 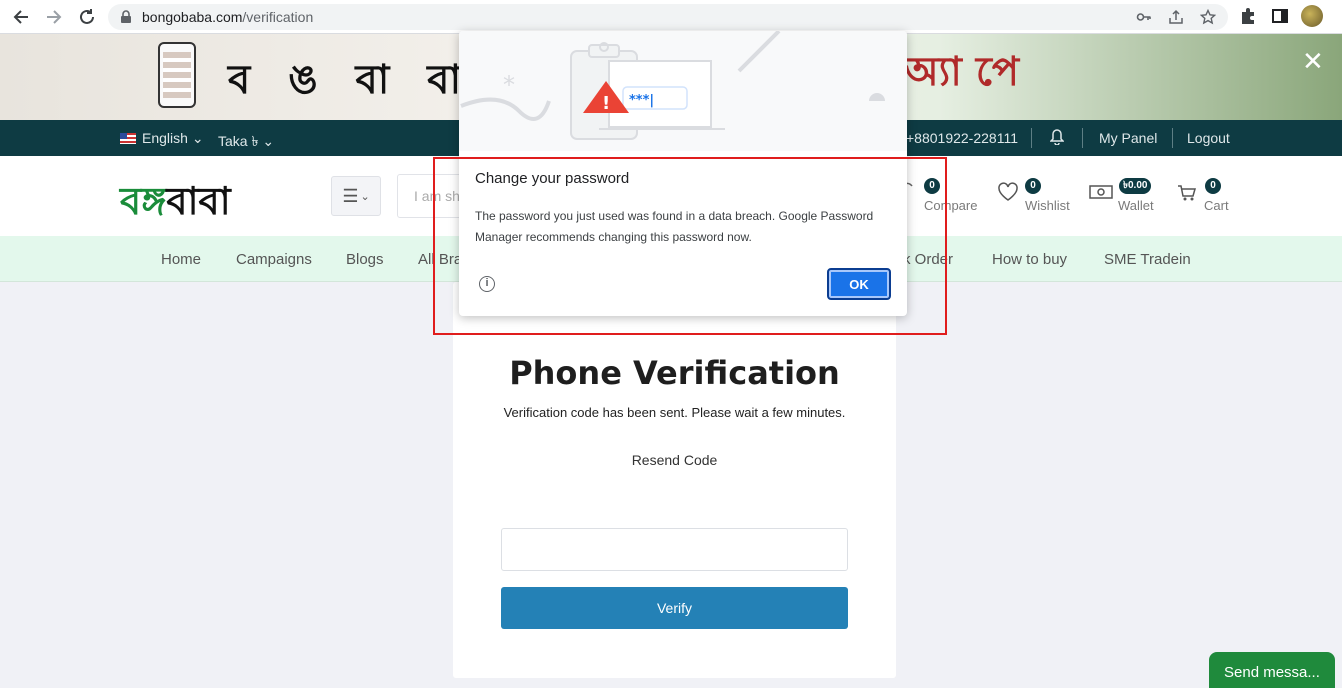 What do you see at coordinates (350, 195) in the screenshot?
I see `hamburger-icon: ☰` at bounding box center [350, 195].